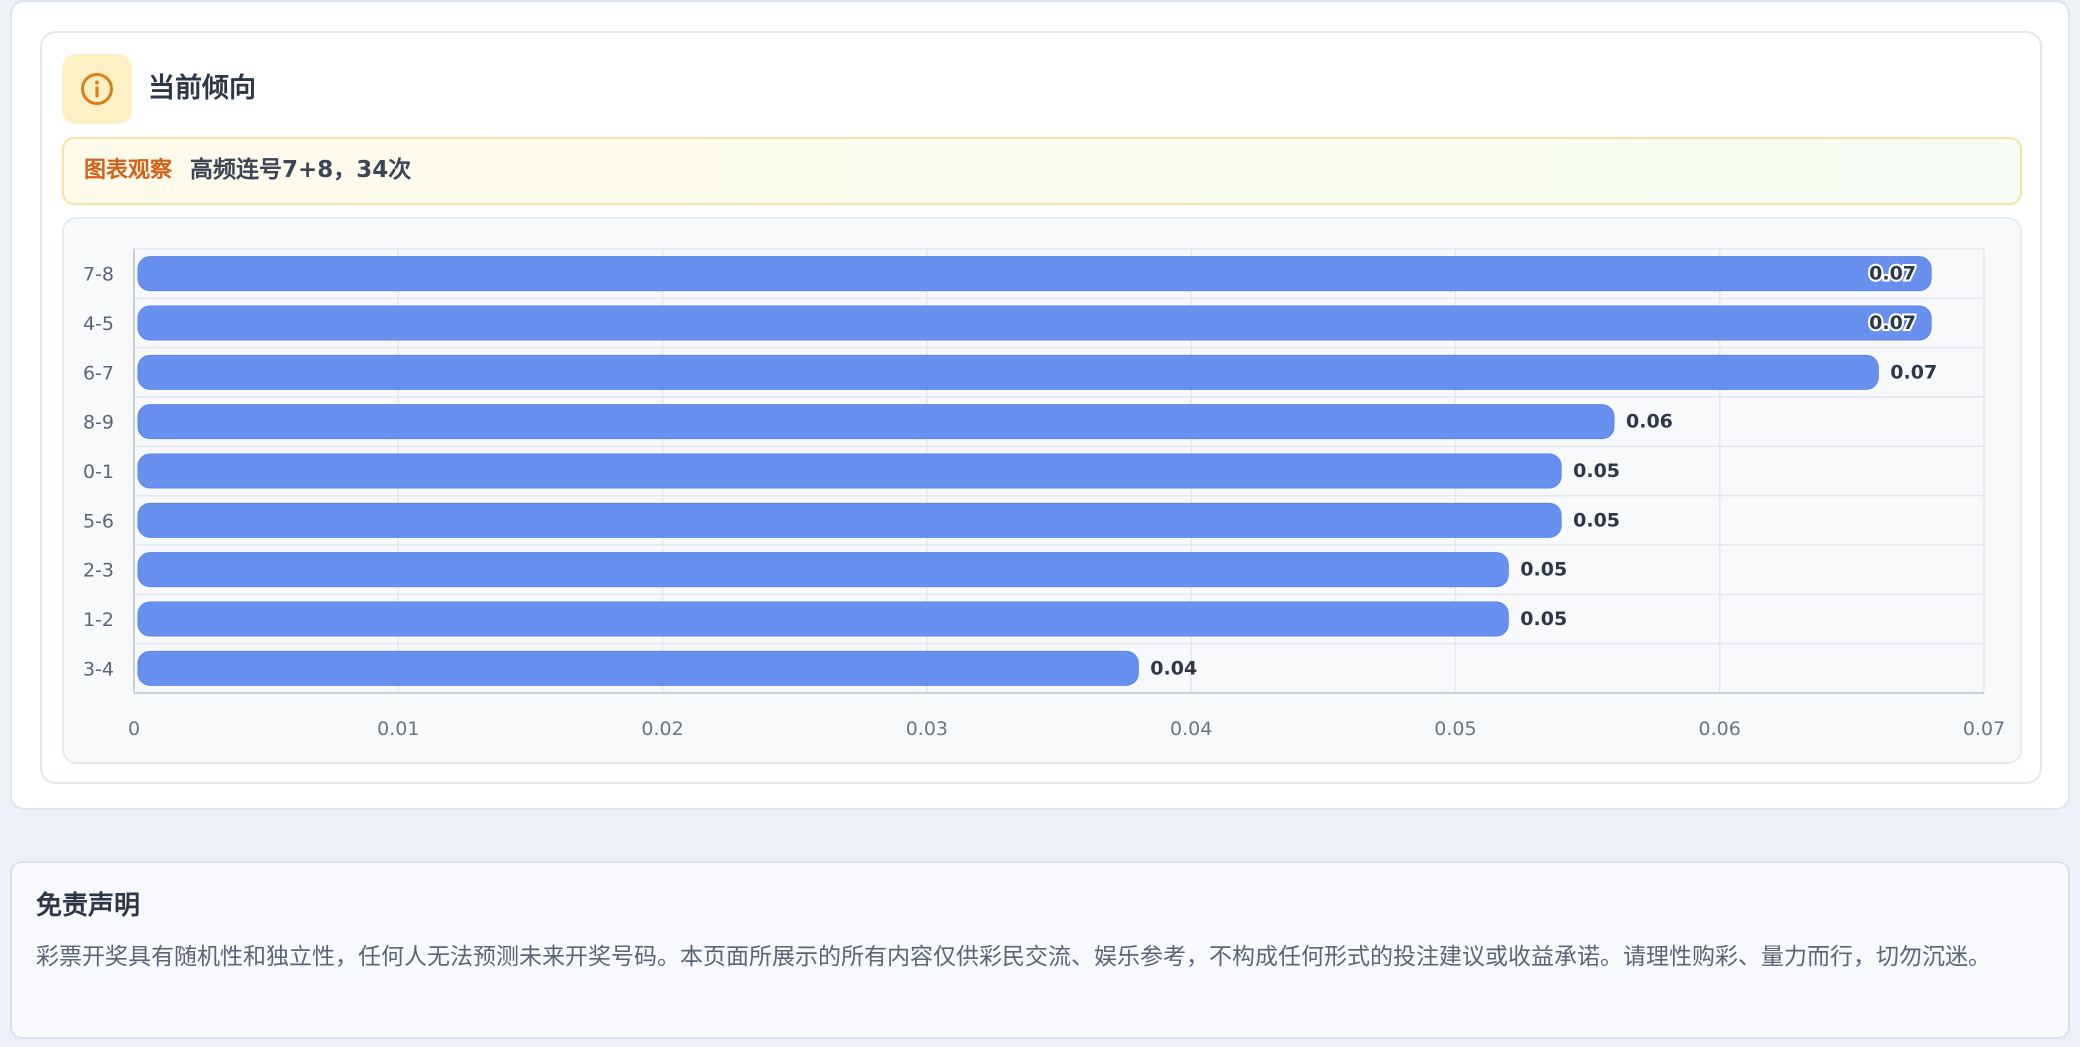 This screenshot has width=2080, height=1047. What do you see at coordinates (1984, 729) in the screenshot?
I see `x-tick-label: 0.07` at bounding box center [1984, 729].